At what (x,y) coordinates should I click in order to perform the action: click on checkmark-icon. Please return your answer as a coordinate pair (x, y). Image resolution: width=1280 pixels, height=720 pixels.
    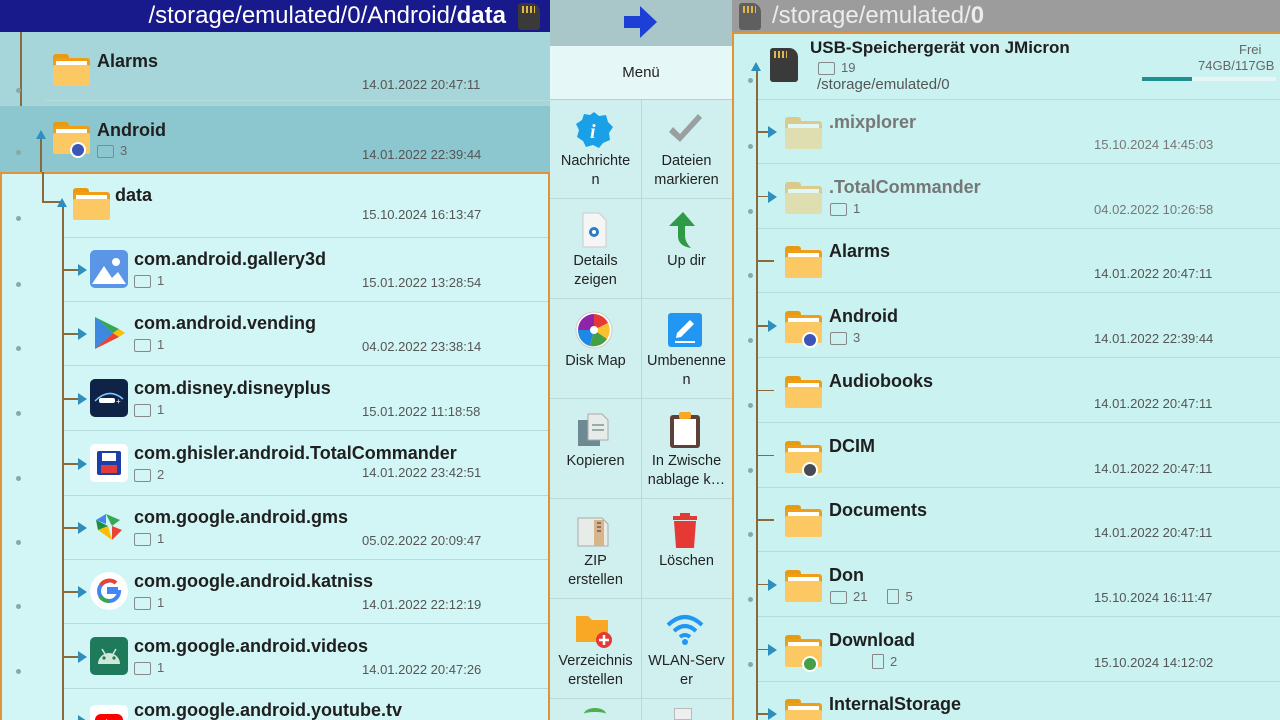
    Looking at the image, I should click on (685, 128).